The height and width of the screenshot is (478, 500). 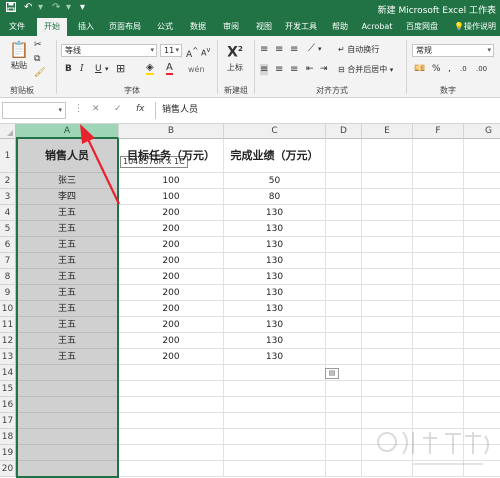 I want to click on cell-d19, so click(x=344, y=453).